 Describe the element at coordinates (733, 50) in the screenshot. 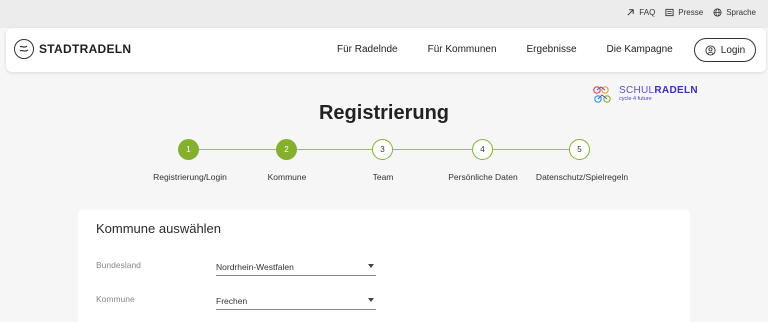

I see `login-label: Login` at that location.